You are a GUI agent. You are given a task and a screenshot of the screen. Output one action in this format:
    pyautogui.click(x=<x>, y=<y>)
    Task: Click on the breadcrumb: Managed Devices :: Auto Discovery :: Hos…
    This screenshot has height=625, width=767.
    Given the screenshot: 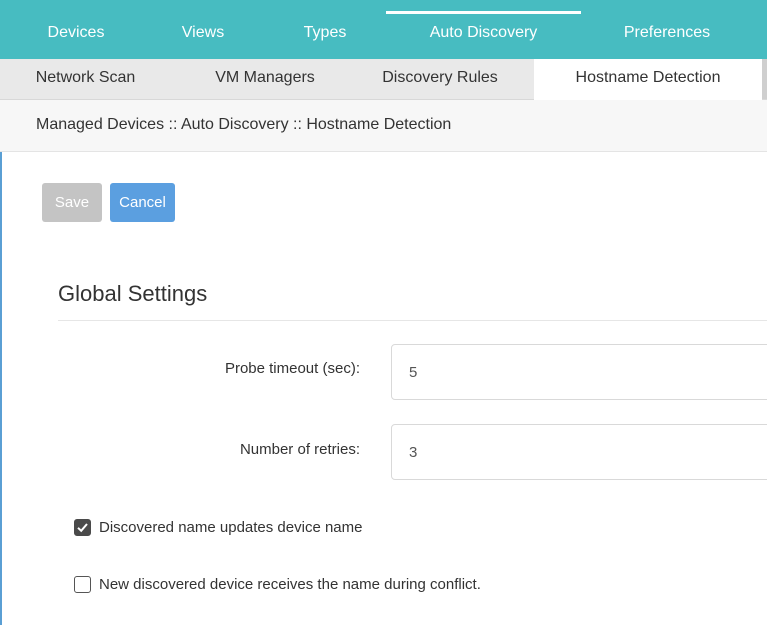 What is the action you would take?
    pyautogui.click(x=244, y=124)
    